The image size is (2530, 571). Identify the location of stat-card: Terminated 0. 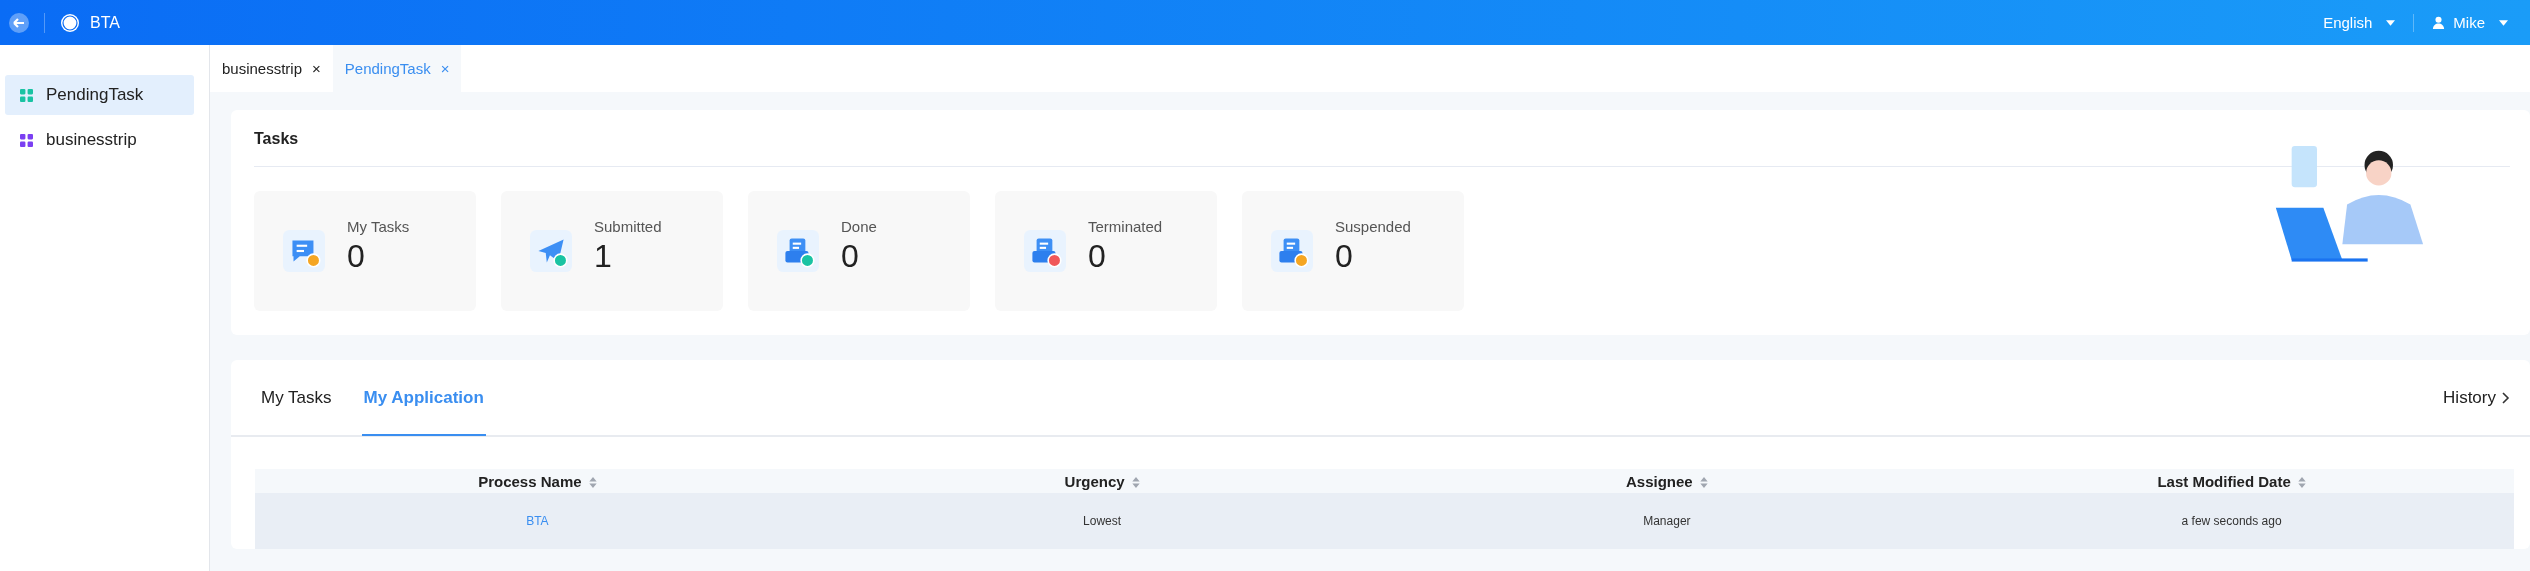
(1106, 251).